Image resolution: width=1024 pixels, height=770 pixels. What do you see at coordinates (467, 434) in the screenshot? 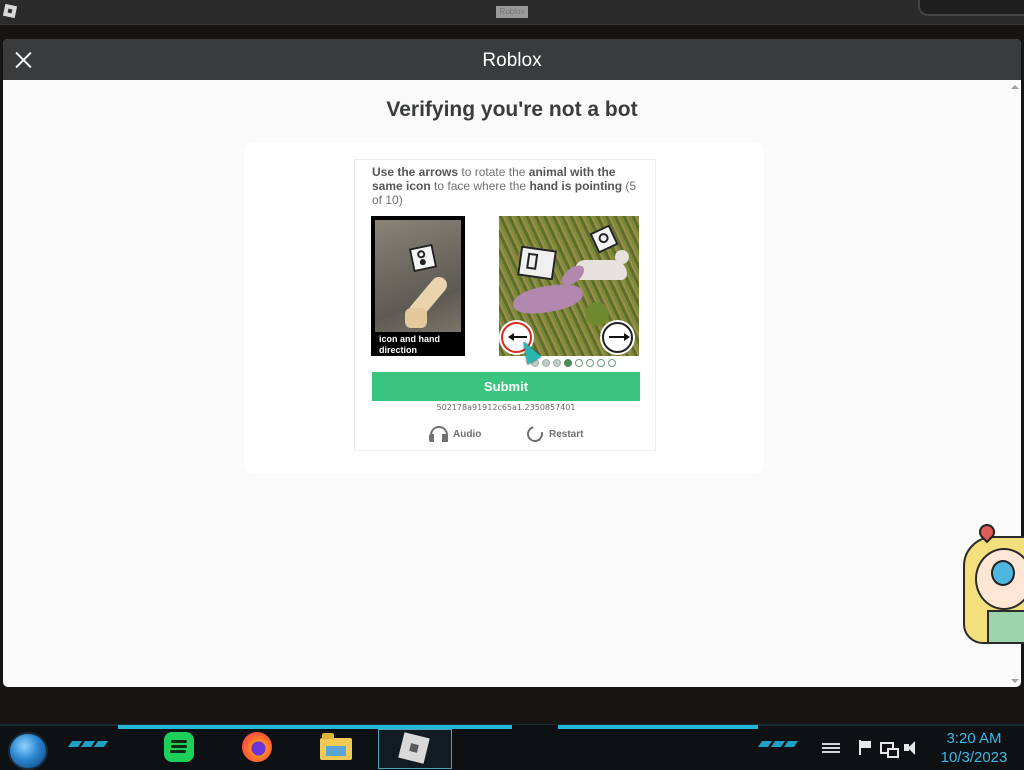
I see `audio-label: Audio` at bounding box center [467, 434].